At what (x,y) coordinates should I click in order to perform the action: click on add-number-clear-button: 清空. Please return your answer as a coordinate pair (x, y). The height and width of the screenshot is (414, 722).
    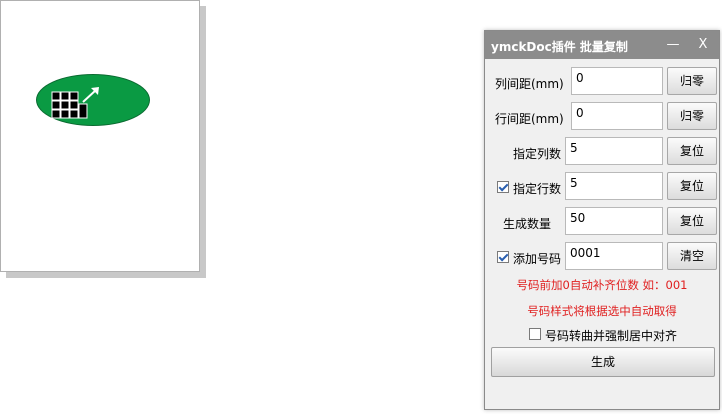
    Looking at the image, I should click on (692, 256).